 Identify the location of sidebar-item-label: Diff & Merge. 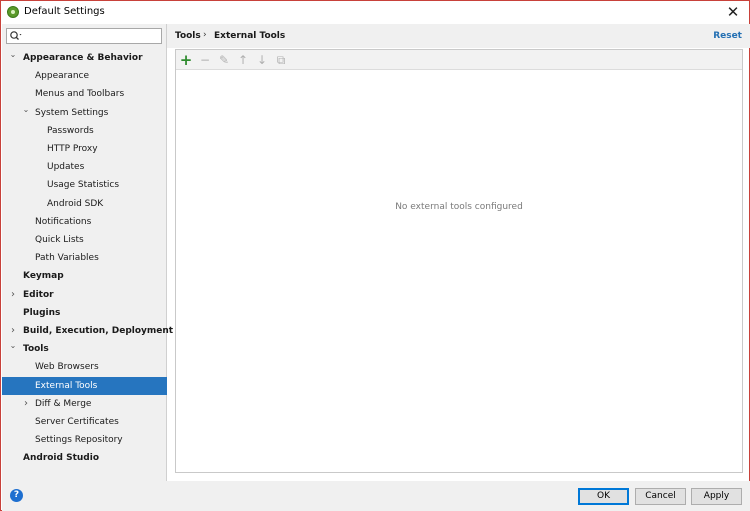
(63, 403).